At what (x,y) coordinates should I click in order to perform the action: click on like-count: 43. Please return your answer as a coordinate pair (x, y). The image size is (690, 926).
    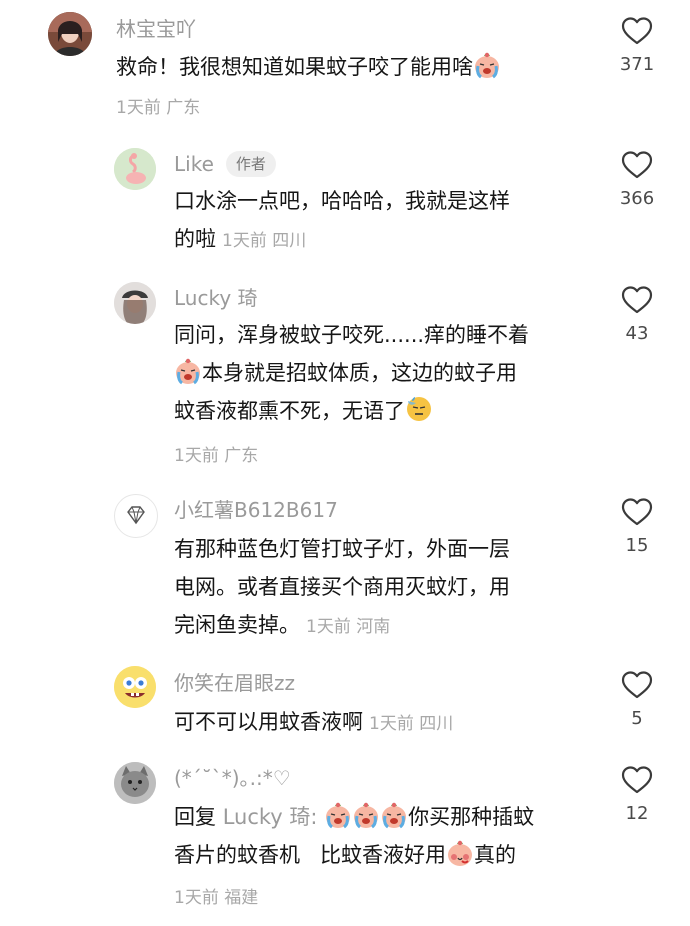
    Looking at the image, I should click on (637, 333).